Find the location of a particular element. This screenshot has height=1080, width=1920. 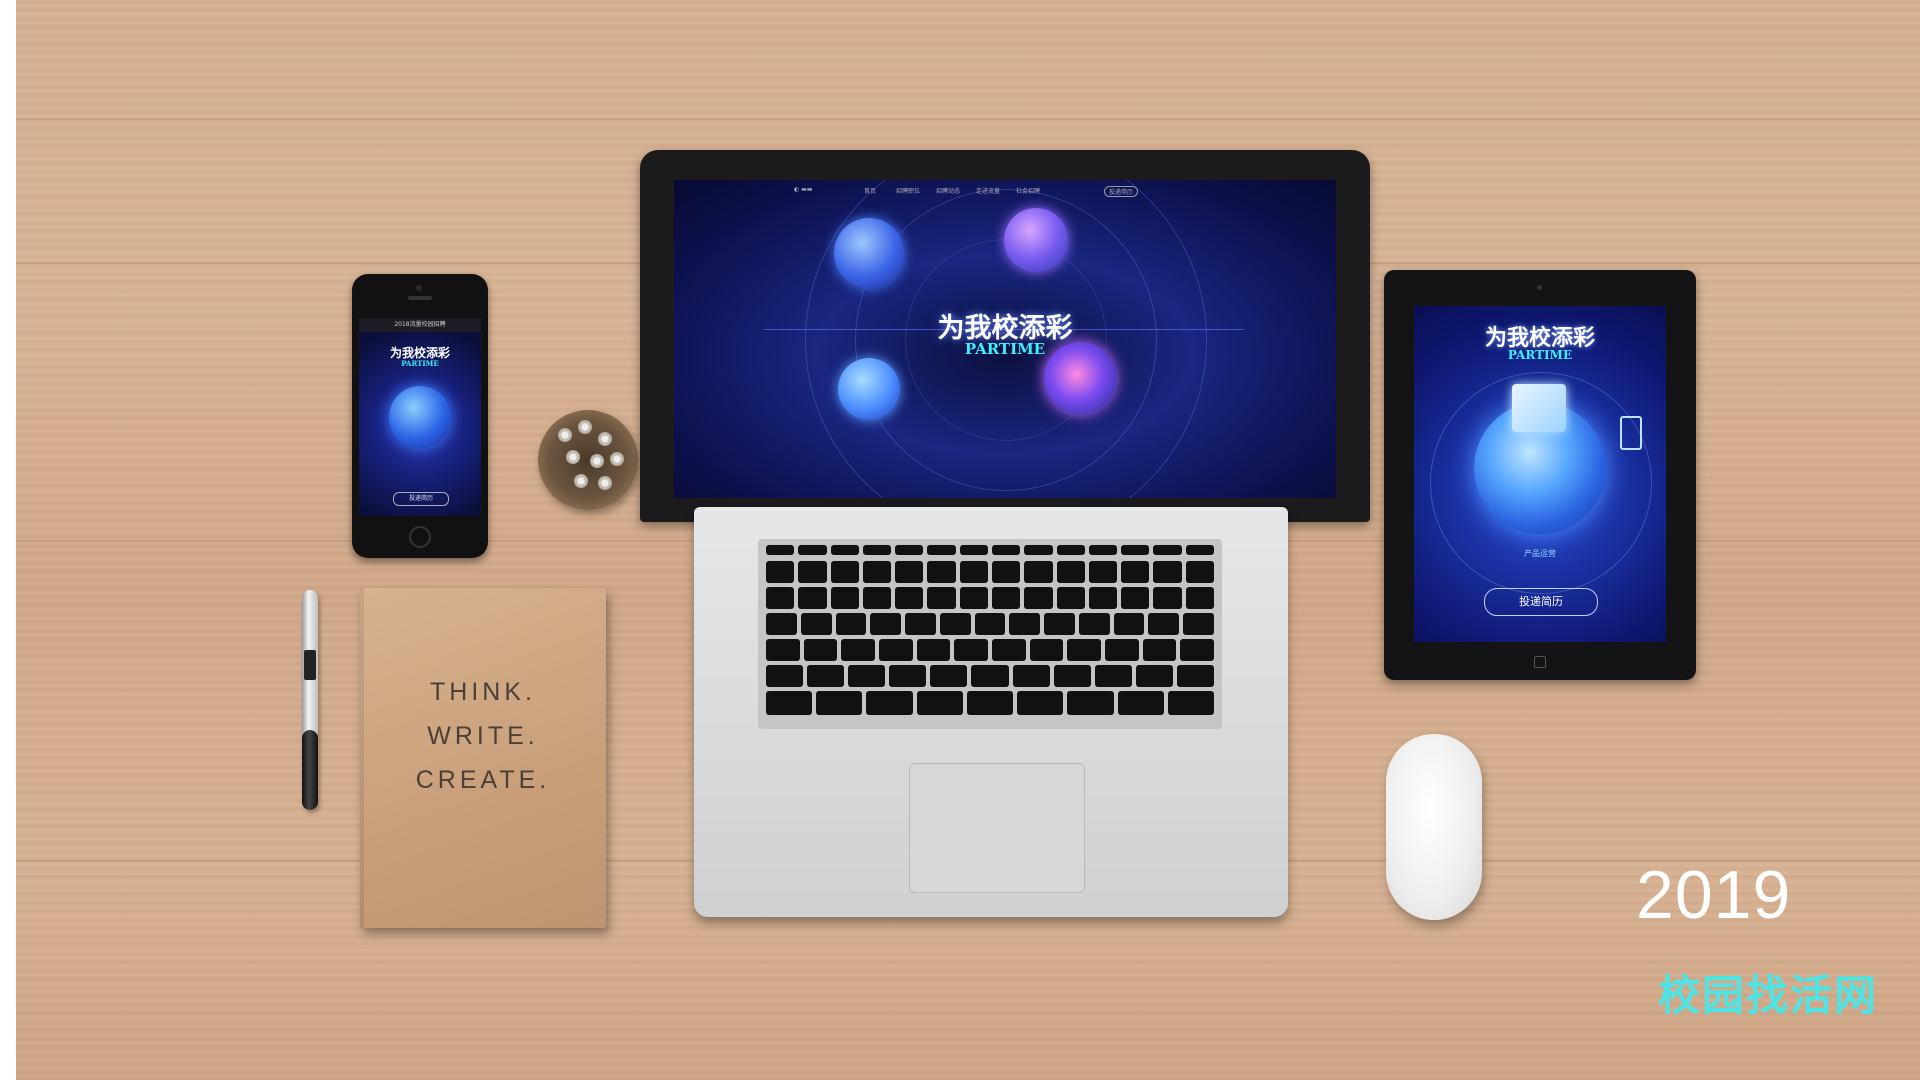

pencil-cup is located at coordinates (588, 460).